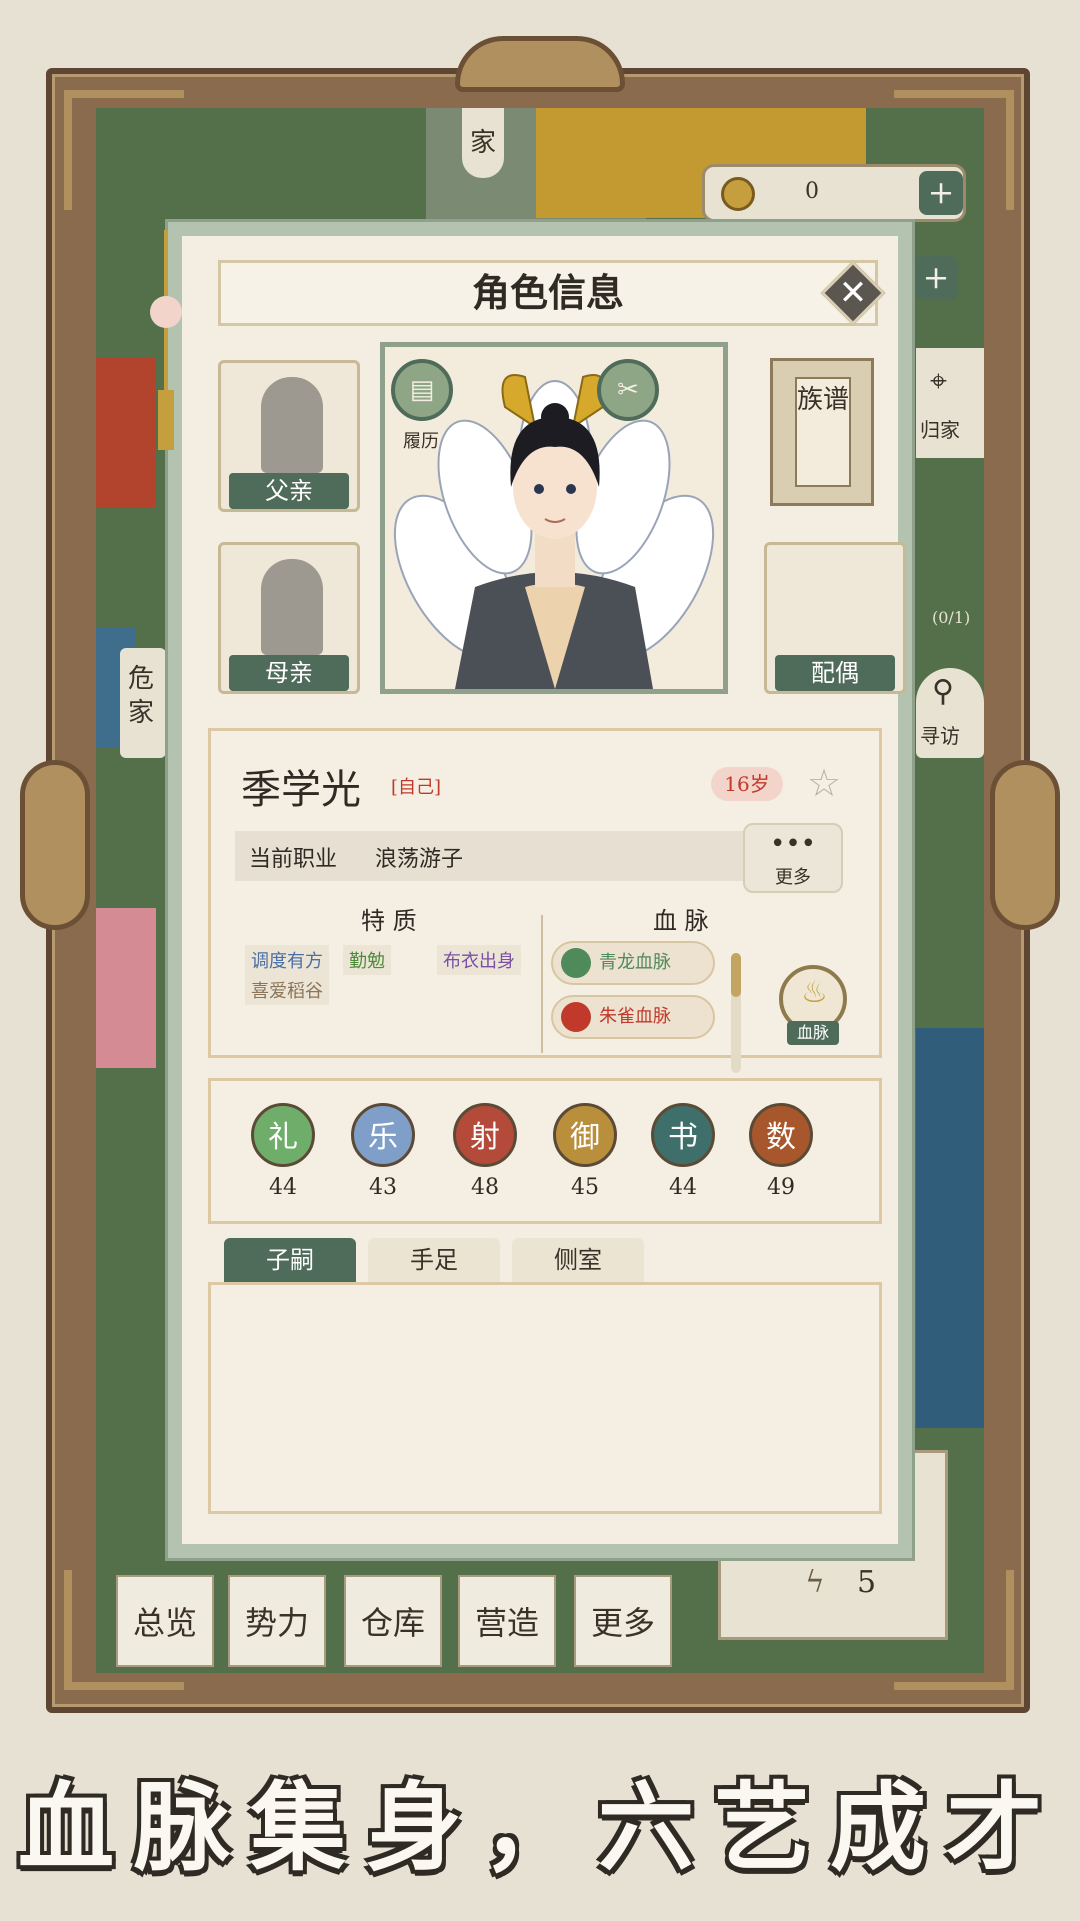  I want to click on trait-tag: 调度有方, so click(287, 960).